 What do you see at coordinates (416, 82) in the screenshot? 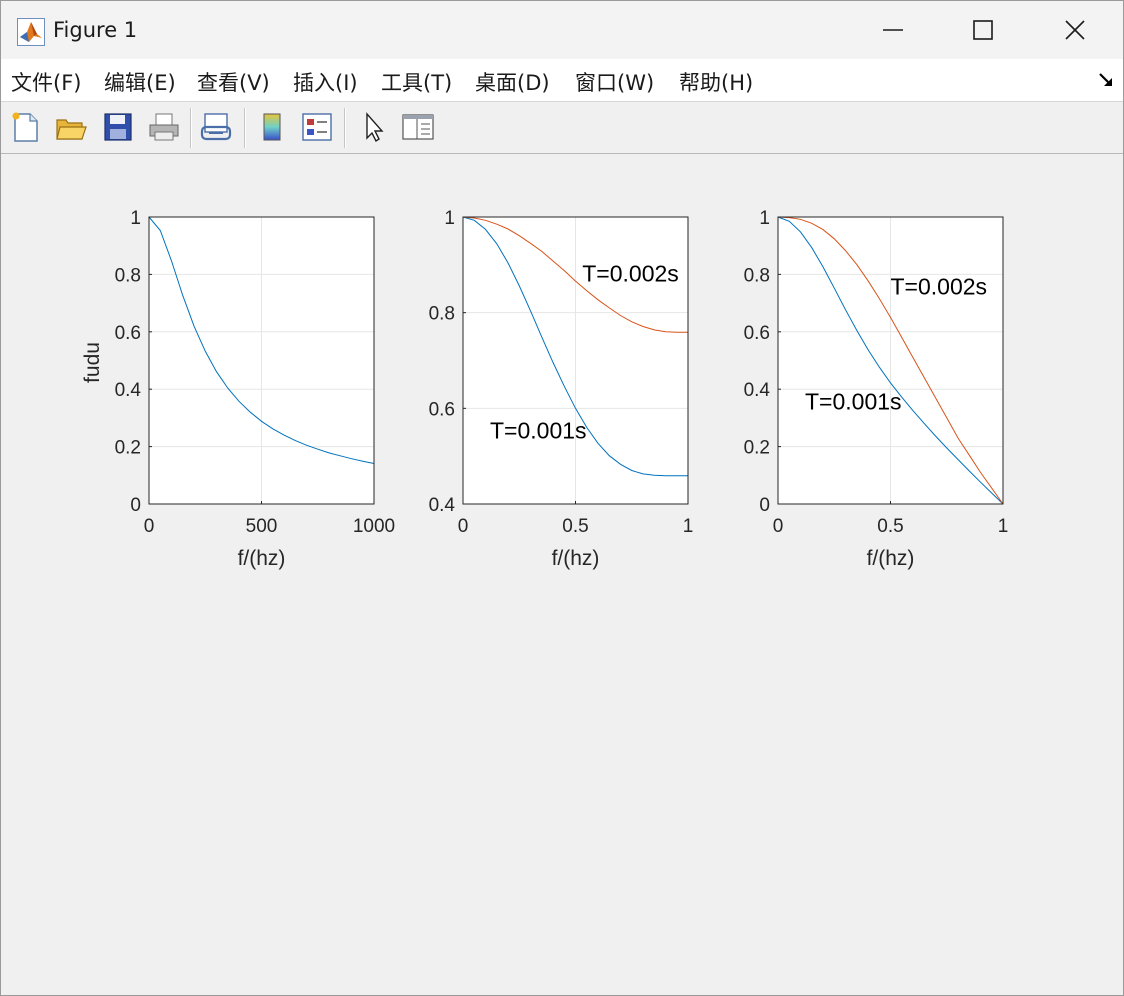
I see `menu-tools: 工具(T)` at bounding box center [416, 82].